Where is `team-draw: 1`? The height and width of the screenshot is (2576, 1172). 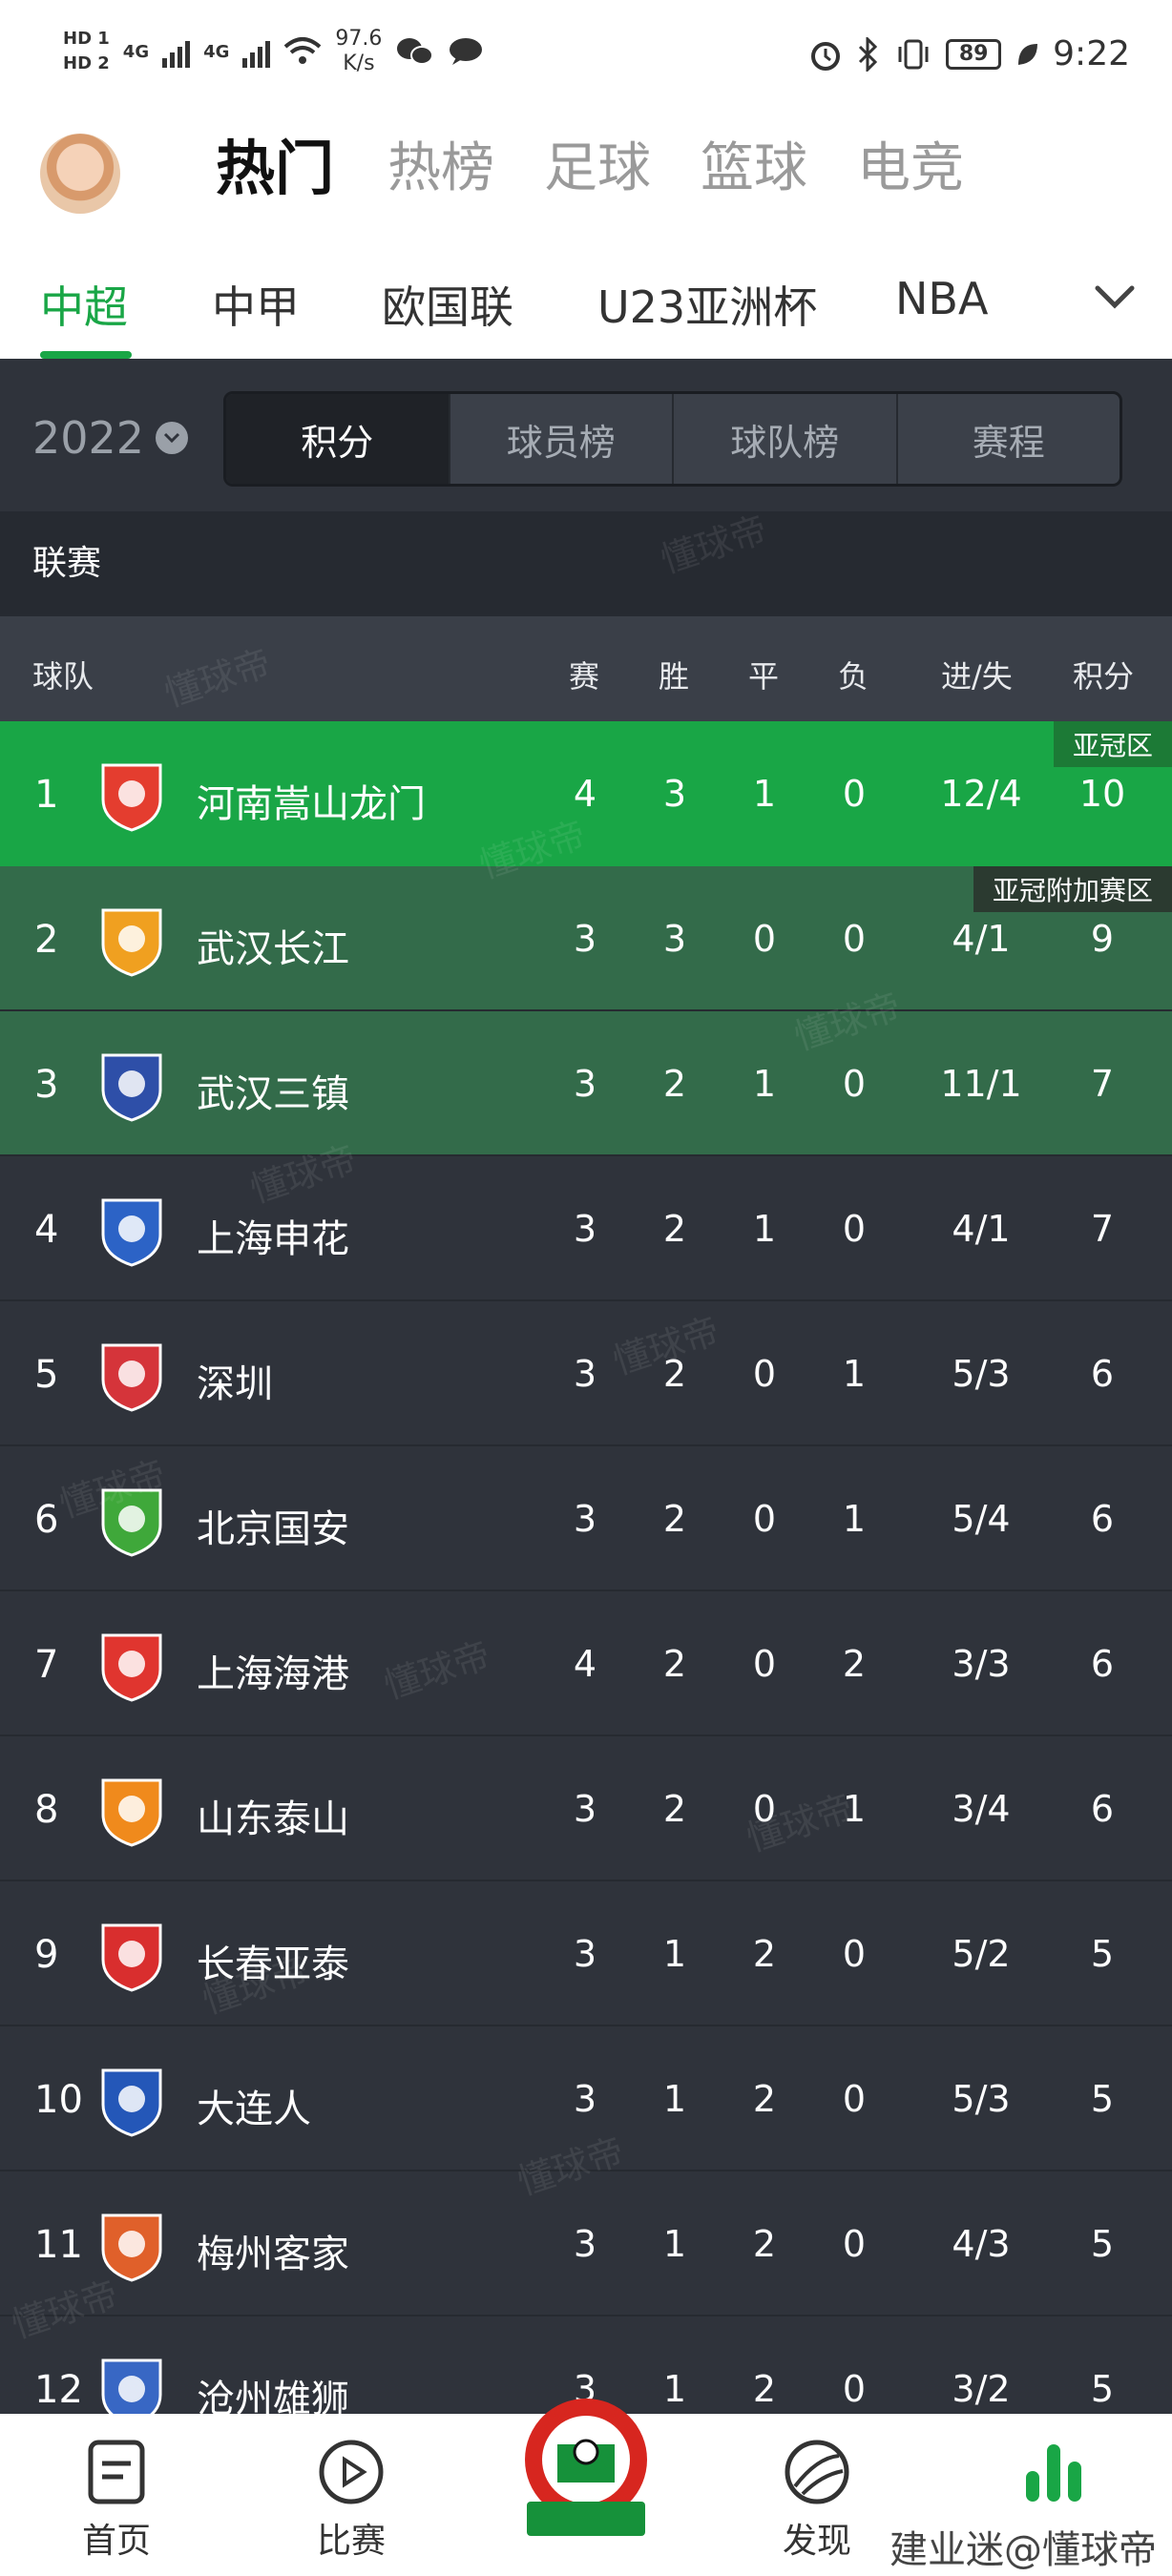 team-draw: 1 is located at coordinates (764, 1084).